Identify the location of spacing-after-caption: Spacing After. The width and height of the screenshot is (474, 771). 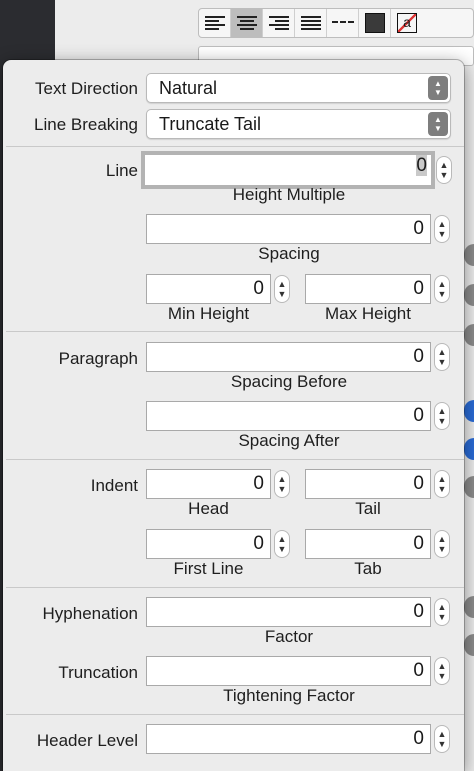
(289, 440).